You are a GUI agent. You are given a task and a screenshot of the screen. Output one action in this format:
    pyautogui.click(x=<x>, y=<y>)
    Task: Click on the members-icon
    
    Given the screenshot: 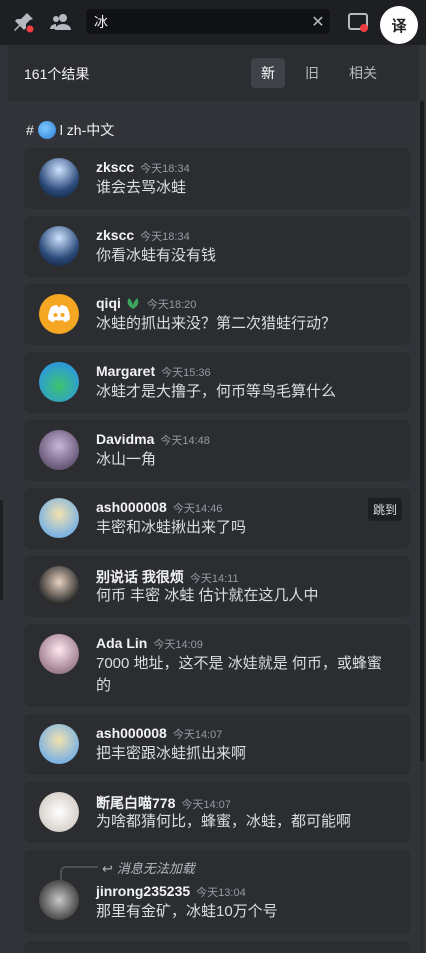 What is the action you would take?
    pyautogui.click(x=61, y=22)
    